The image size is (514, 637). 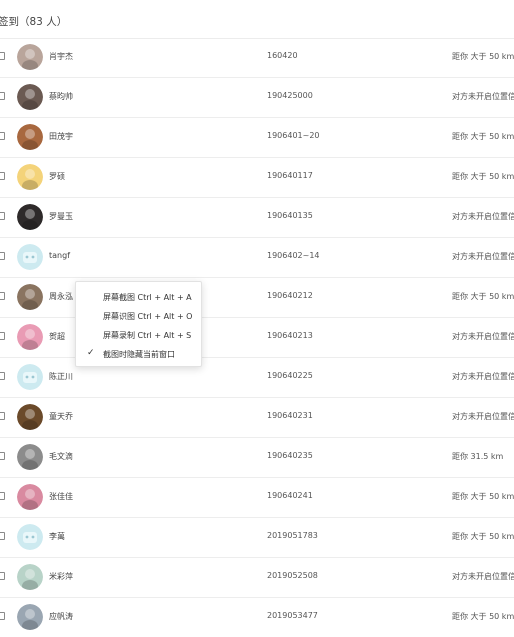 I want to click on student-id: 160420, so click(x=282, y=55).